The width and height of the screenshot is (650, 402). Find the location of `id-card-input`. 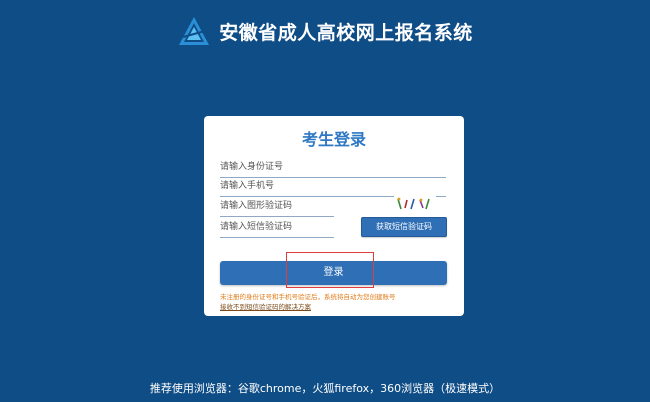

id-card-input is located at coordinates (333, 169).